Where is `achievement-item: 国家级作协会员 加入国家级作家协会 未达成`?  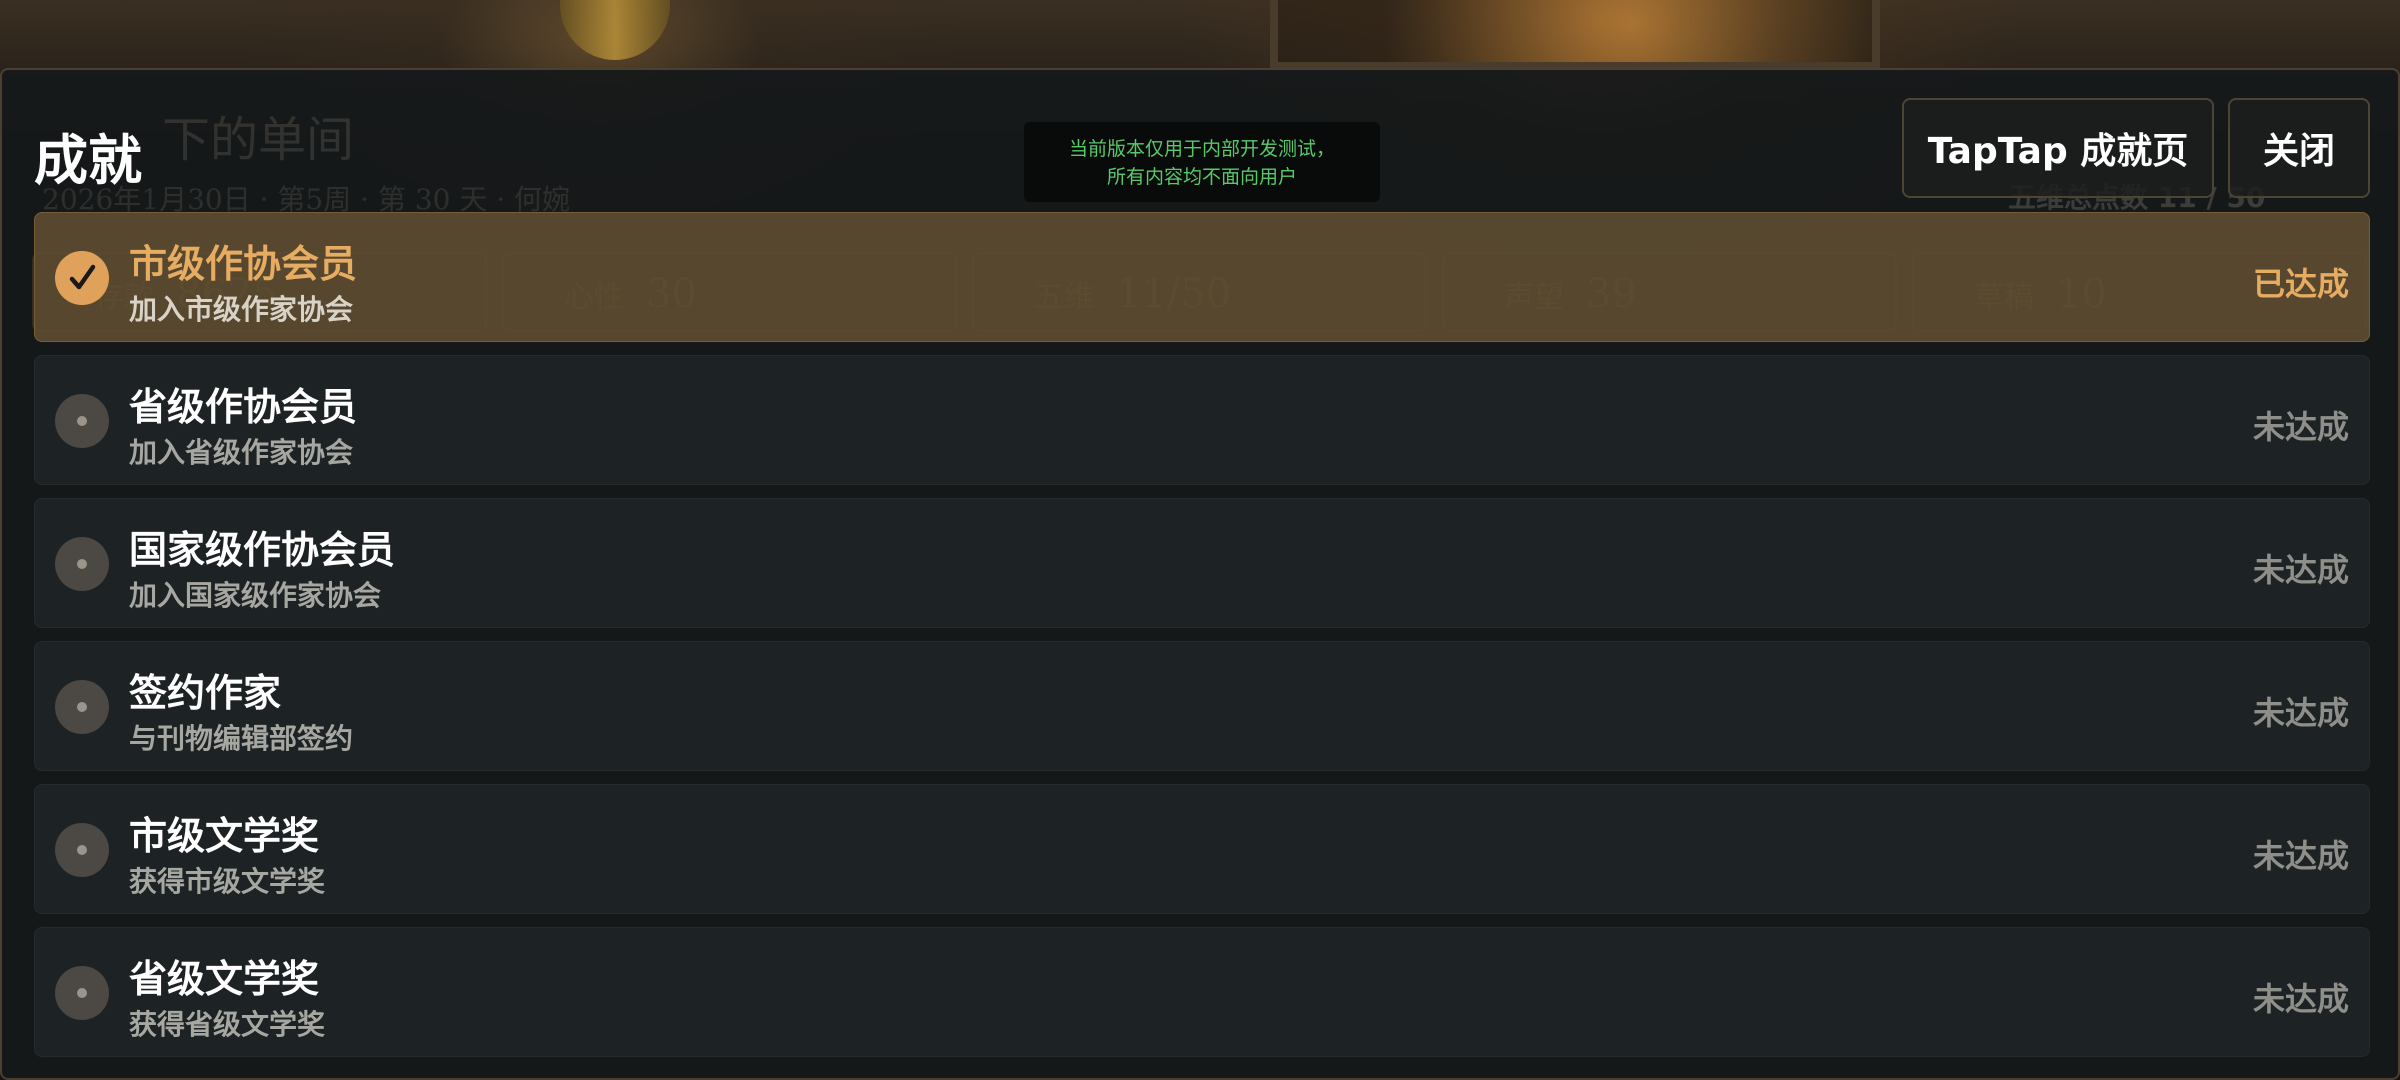
achievement-item: 国家级作协会员 加入国家级作家协会 未达成 is located at coordinates (1202, 563).